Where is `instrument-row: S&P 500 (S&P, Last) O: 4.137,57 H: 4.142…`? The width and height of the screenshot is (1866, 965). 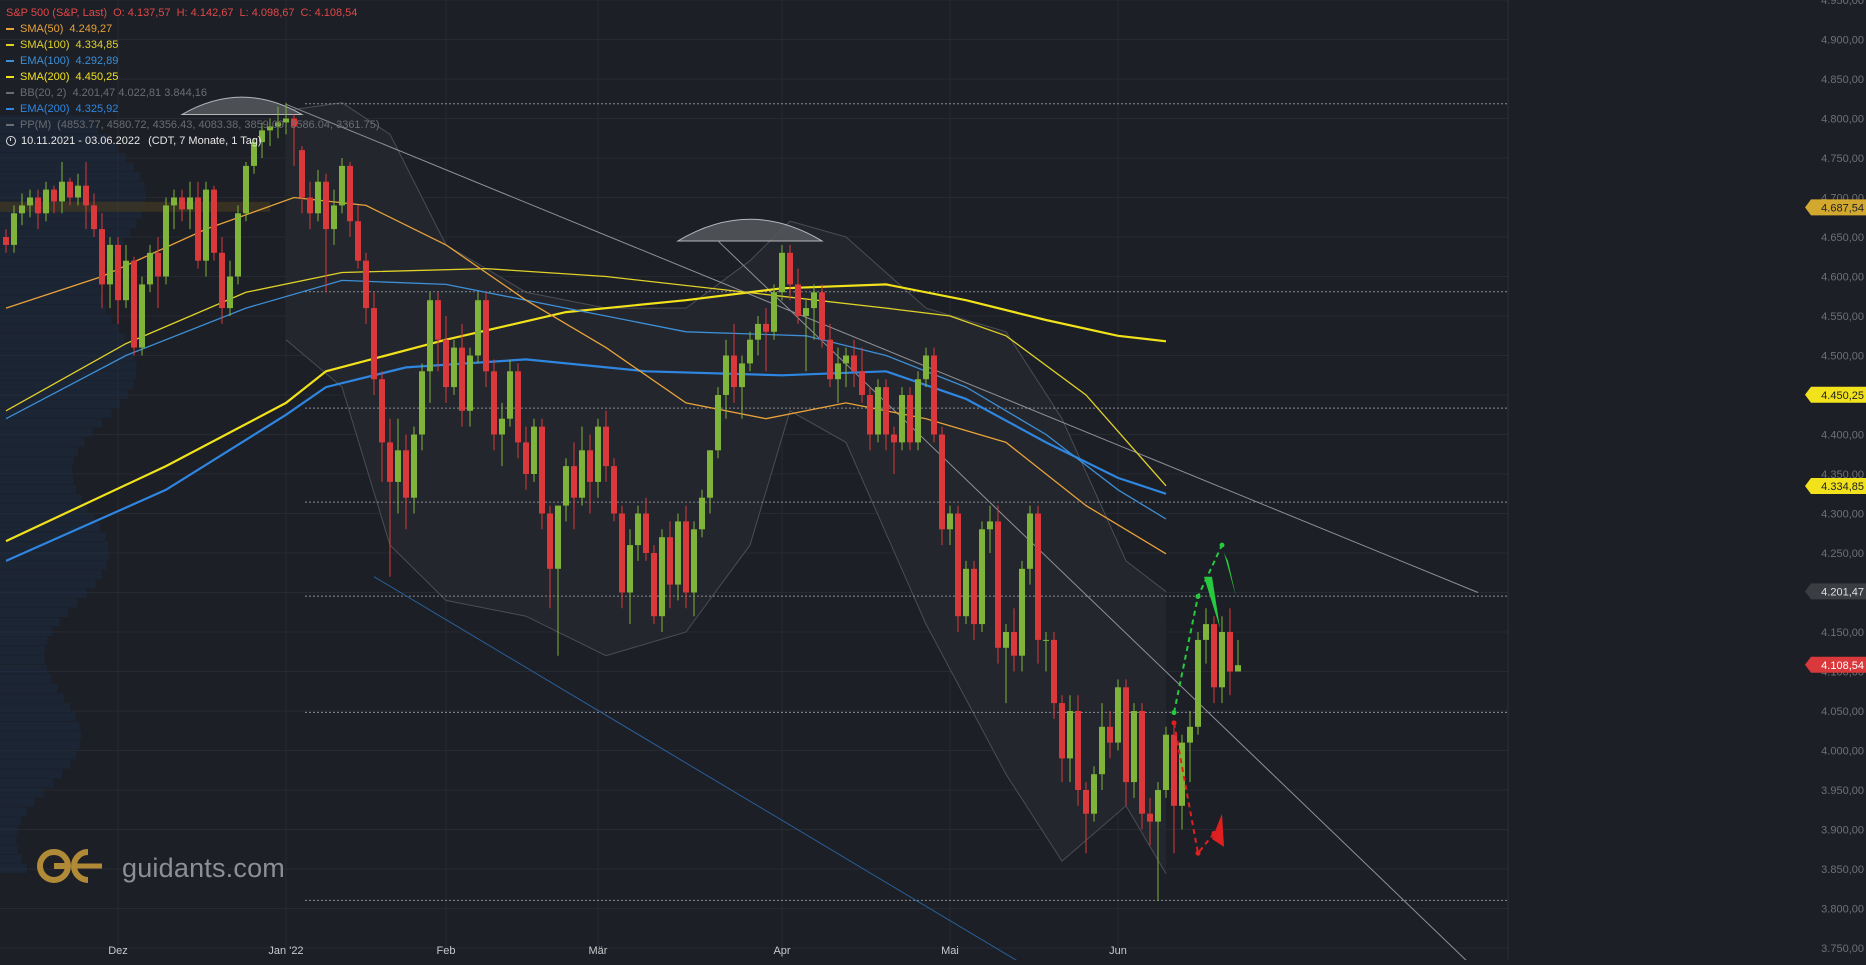
instrument-row: S&P 500 (S&P, Last) O: 4.137,57 H: 4.142… is located at coordinates (193, 13).